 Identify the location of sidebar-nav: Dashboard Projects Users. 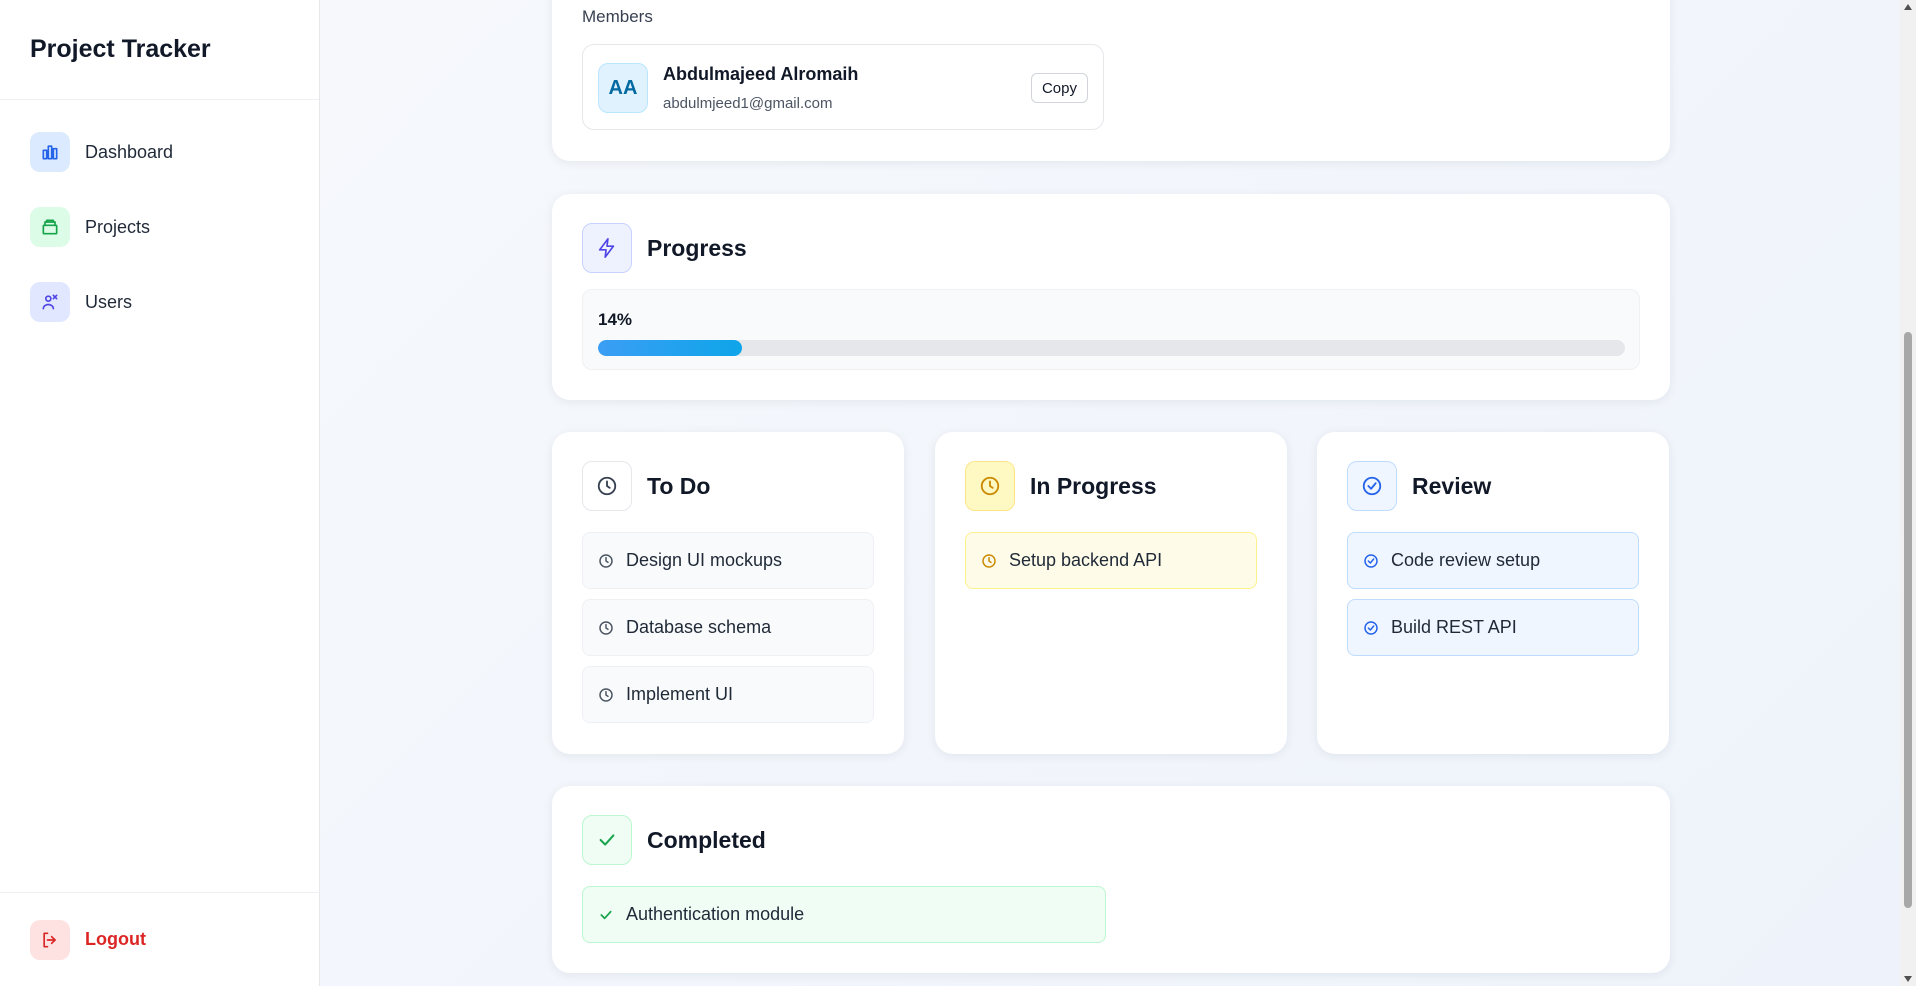
(159, 211).